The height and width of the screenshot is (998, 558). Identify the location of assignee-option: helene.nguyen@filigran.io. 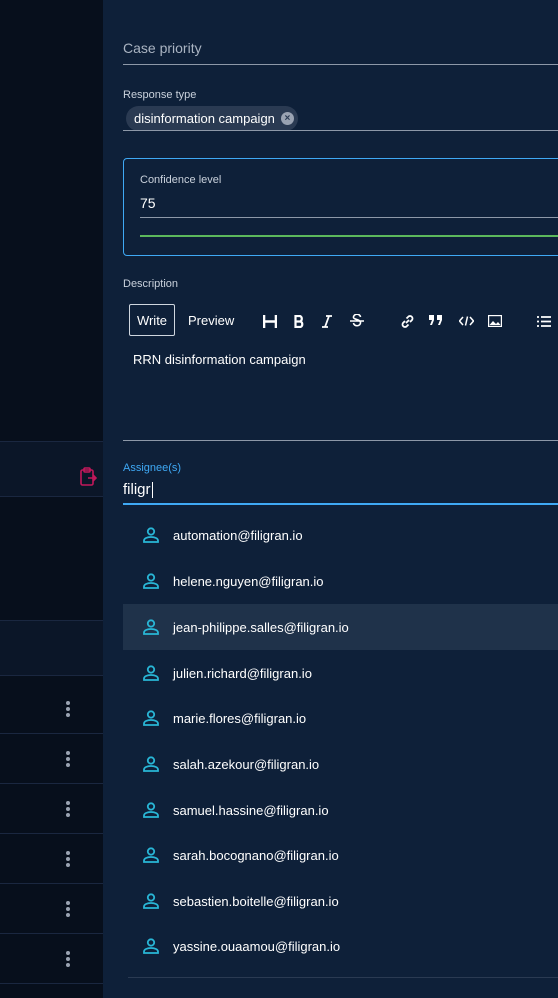
(340, 581).